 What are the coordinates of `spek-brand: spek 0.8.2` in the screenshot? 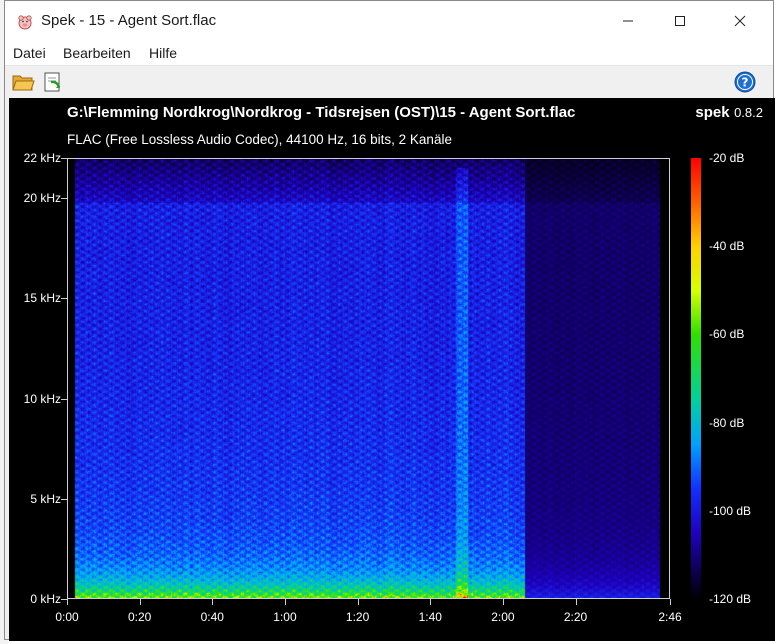 It's located at (729, 113).